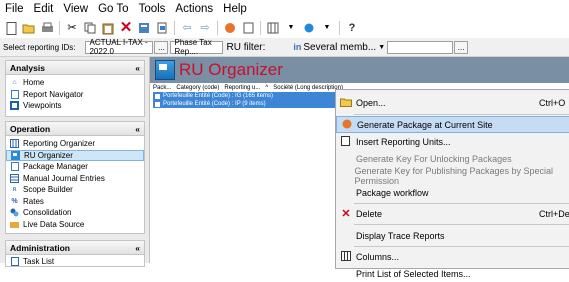  I want to click on document-icon, so click(248, 28).